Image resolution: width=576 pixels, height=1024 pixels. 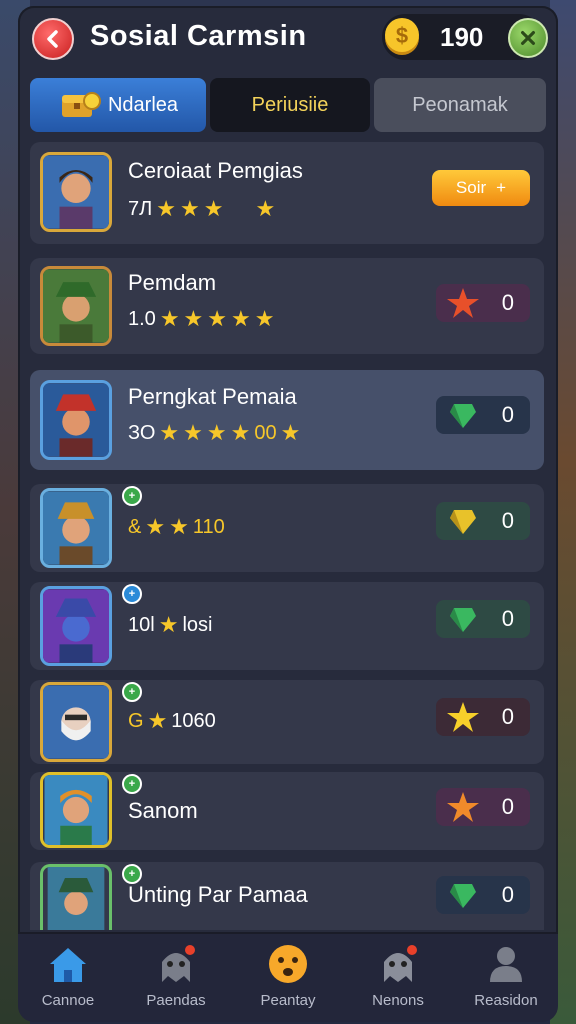 What do you see at coordinates (463, 522) in the screenshot?
I see `gold-gem-icon` at bounding box center [463, 522].